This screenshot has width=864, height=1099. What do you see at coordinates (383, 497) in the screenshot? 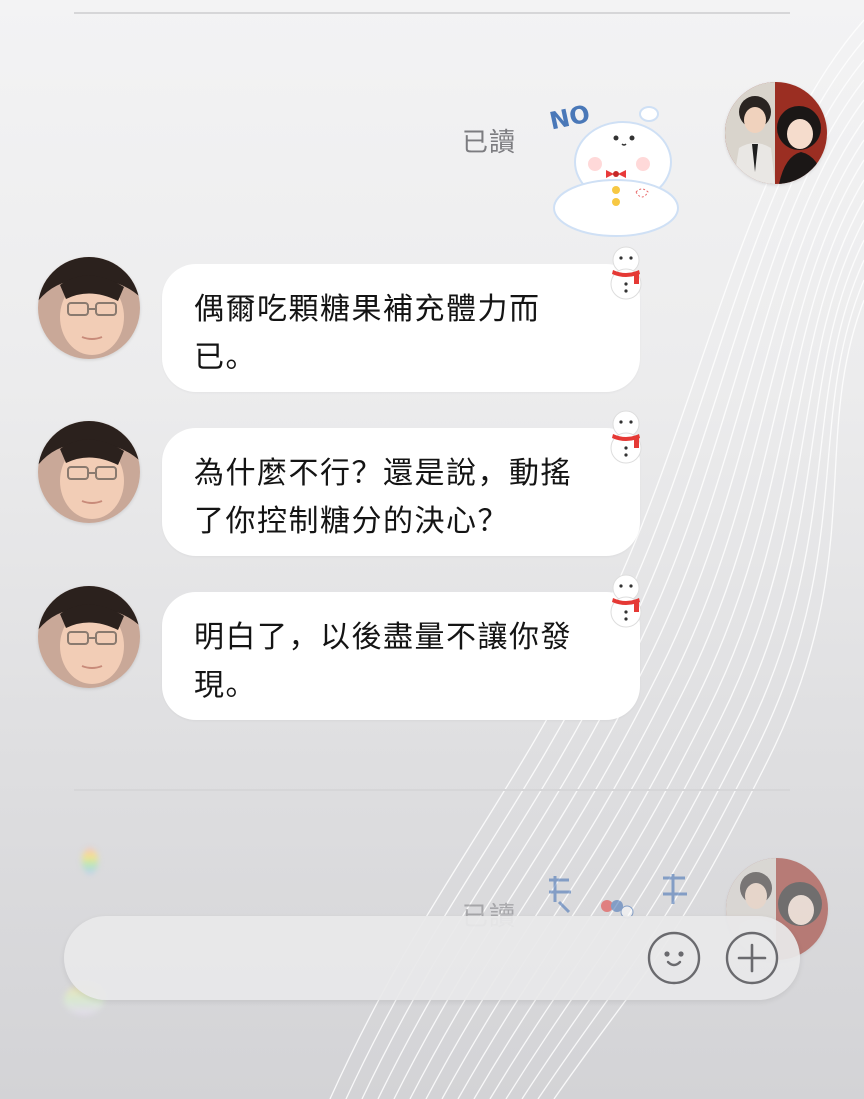
I see `message-text: 為什麼不行？還是說，動搖了你控制糖分的決心？` at bounding box center [383, 497].